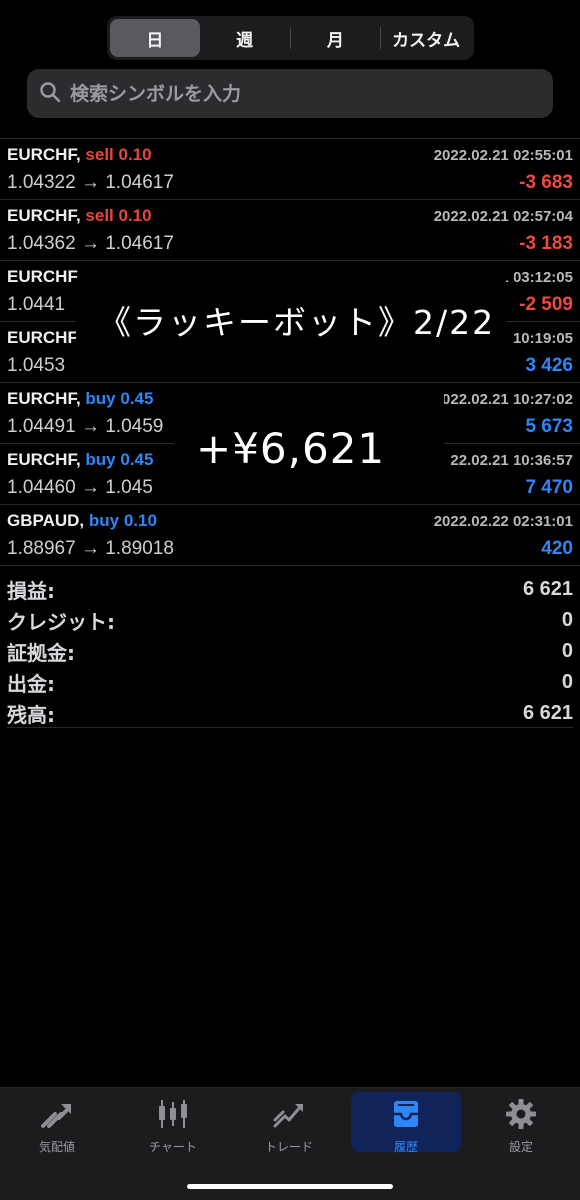  I want to click on deal-profit: 3 426, so click(549, 365).